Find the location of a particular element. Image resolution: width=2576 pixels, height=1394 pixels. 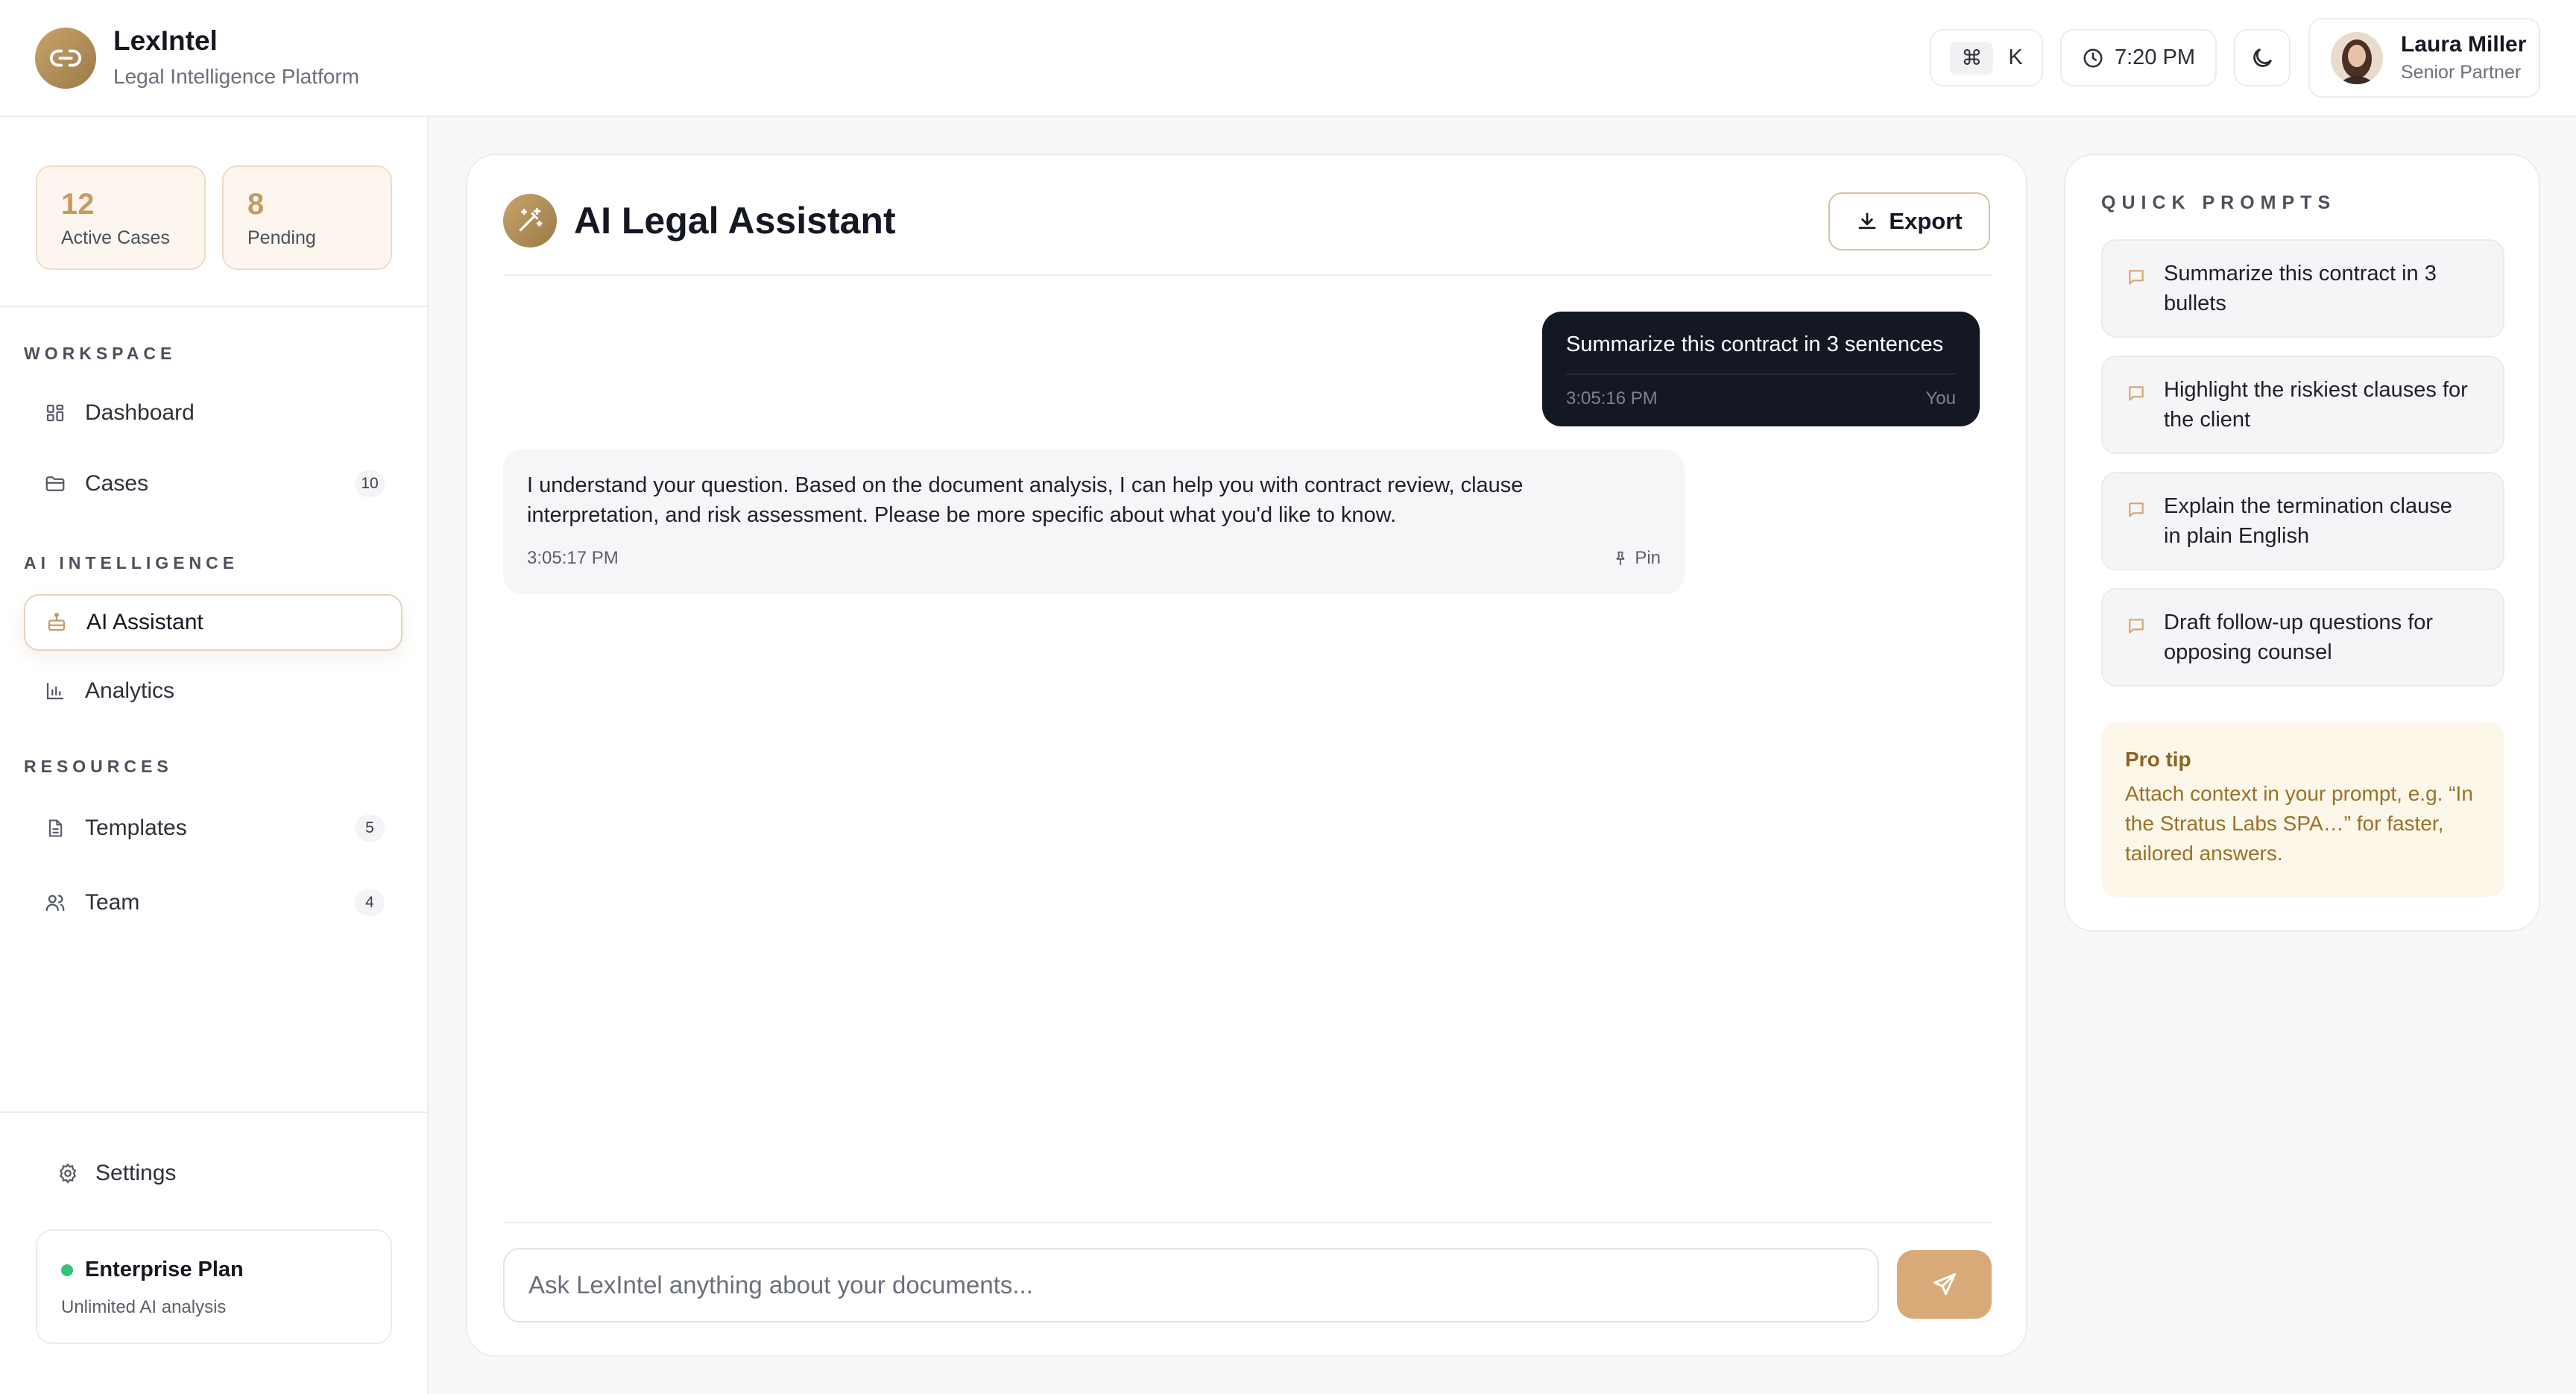

section-title-workspace: WORKSPACE is located at coordinates (100, 354).